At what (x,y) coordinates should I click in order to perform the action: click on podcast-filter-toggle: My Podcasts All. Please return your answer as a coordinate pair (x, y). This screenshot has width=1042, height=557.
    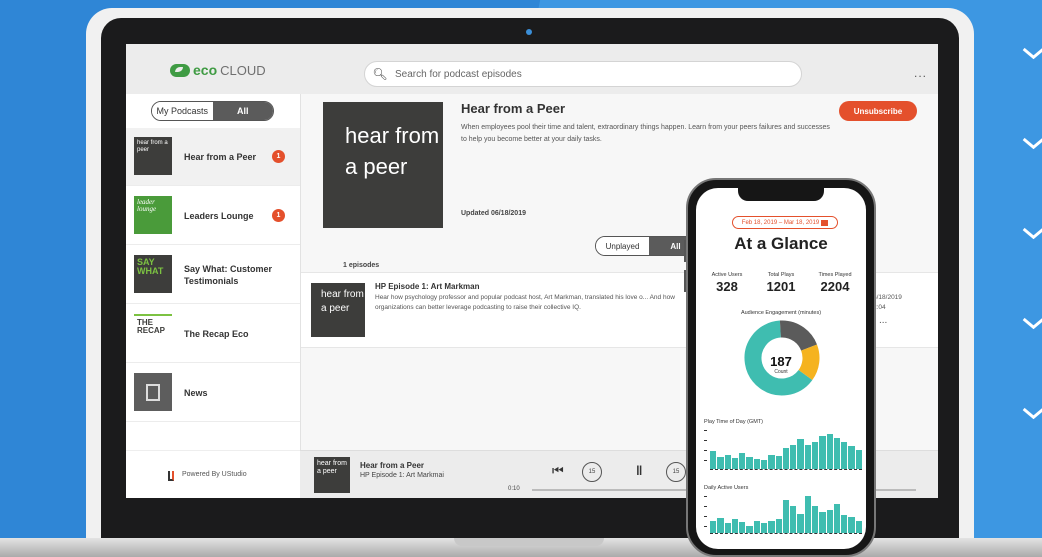
    Looking at the image, I should click on (212, 111).